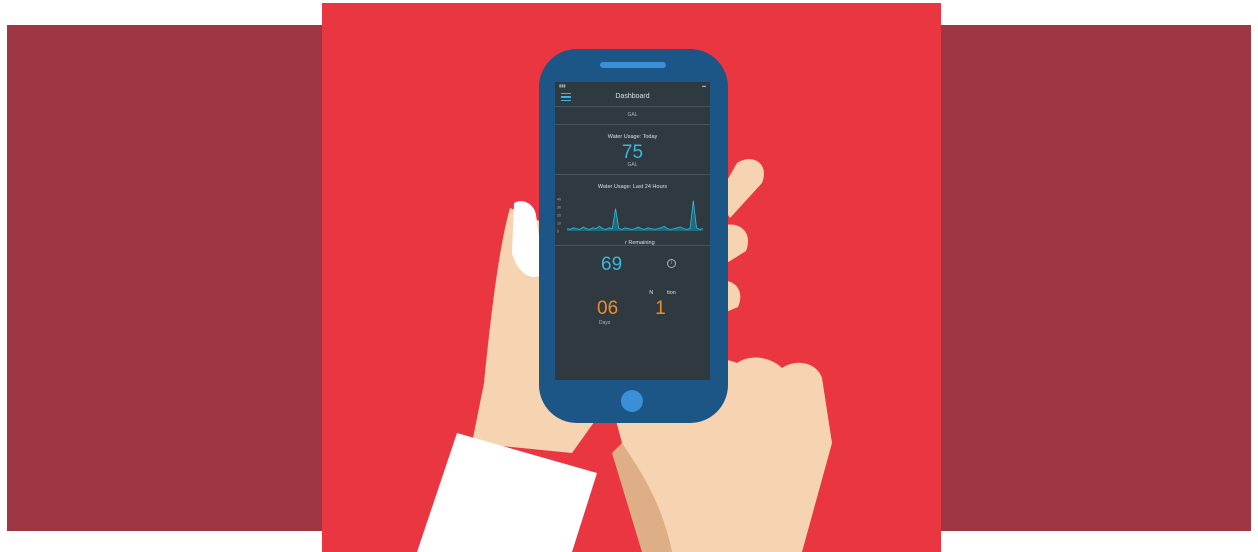 The image size is (1258, 552). Describe the element at coordinates (671, 263) in the screenshot. I see `info-icon: i` at that location.